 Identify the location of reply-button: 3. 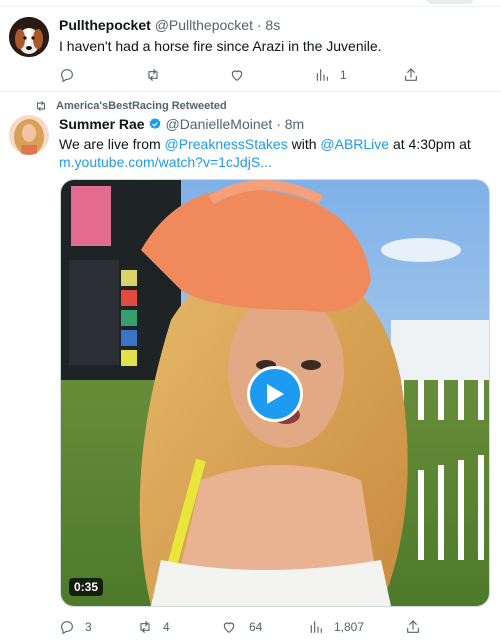
(75, 627).